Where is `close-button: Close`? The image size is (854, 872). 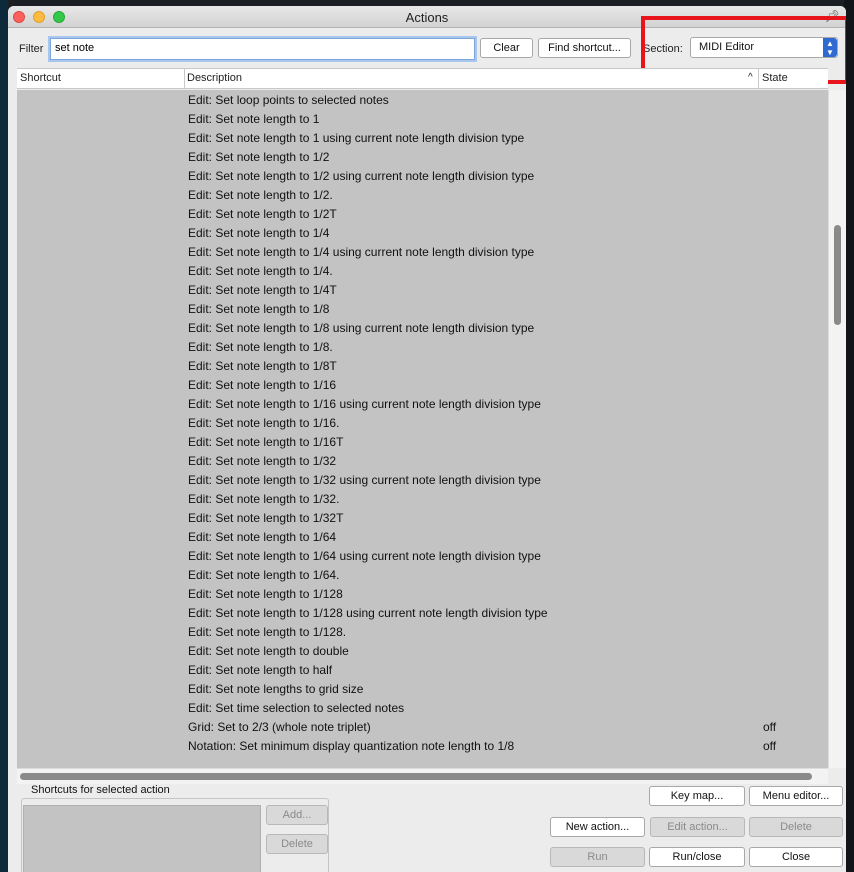 close-button: Close is located at coordinates (796, 857).